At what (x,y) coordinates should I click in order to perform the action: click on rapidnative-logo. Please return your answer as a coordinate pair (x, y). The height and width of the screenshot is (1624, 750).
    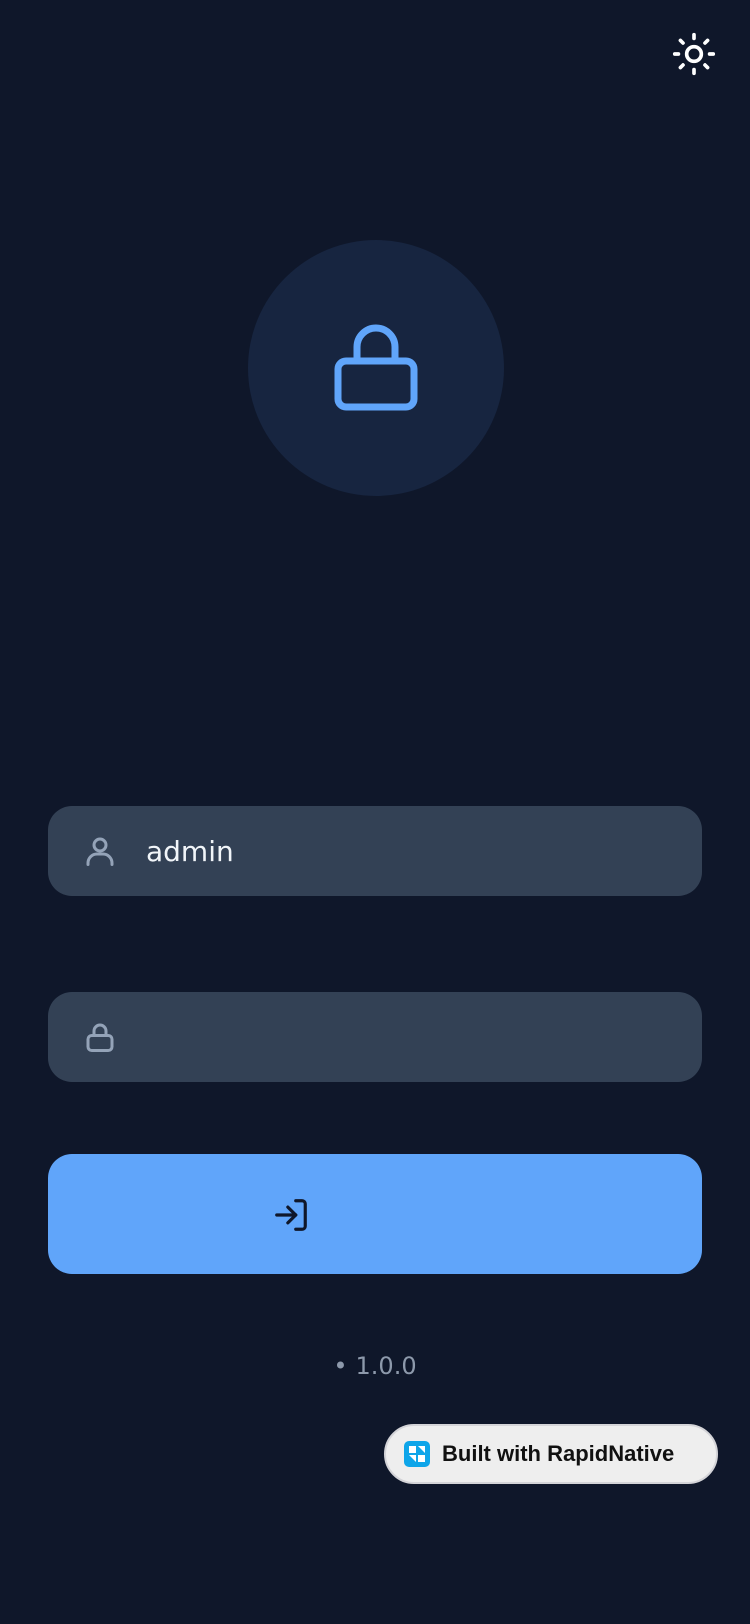
    Looking at the image, I should click on (417, 1454).